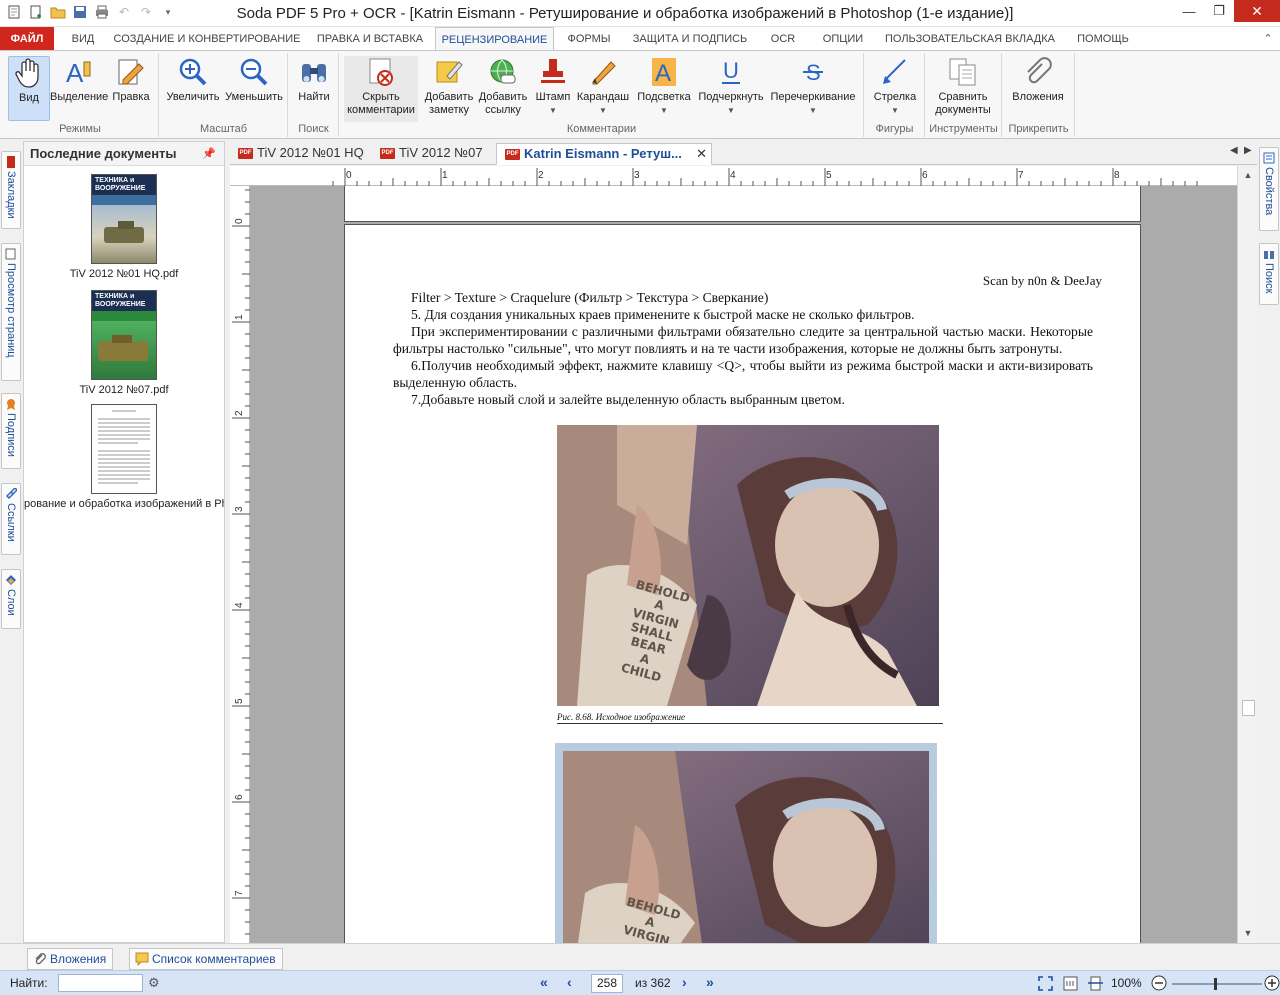  Describe the element at coordinates (963, 72) in the screenshot. I see `compare-documents-icon` at that location.